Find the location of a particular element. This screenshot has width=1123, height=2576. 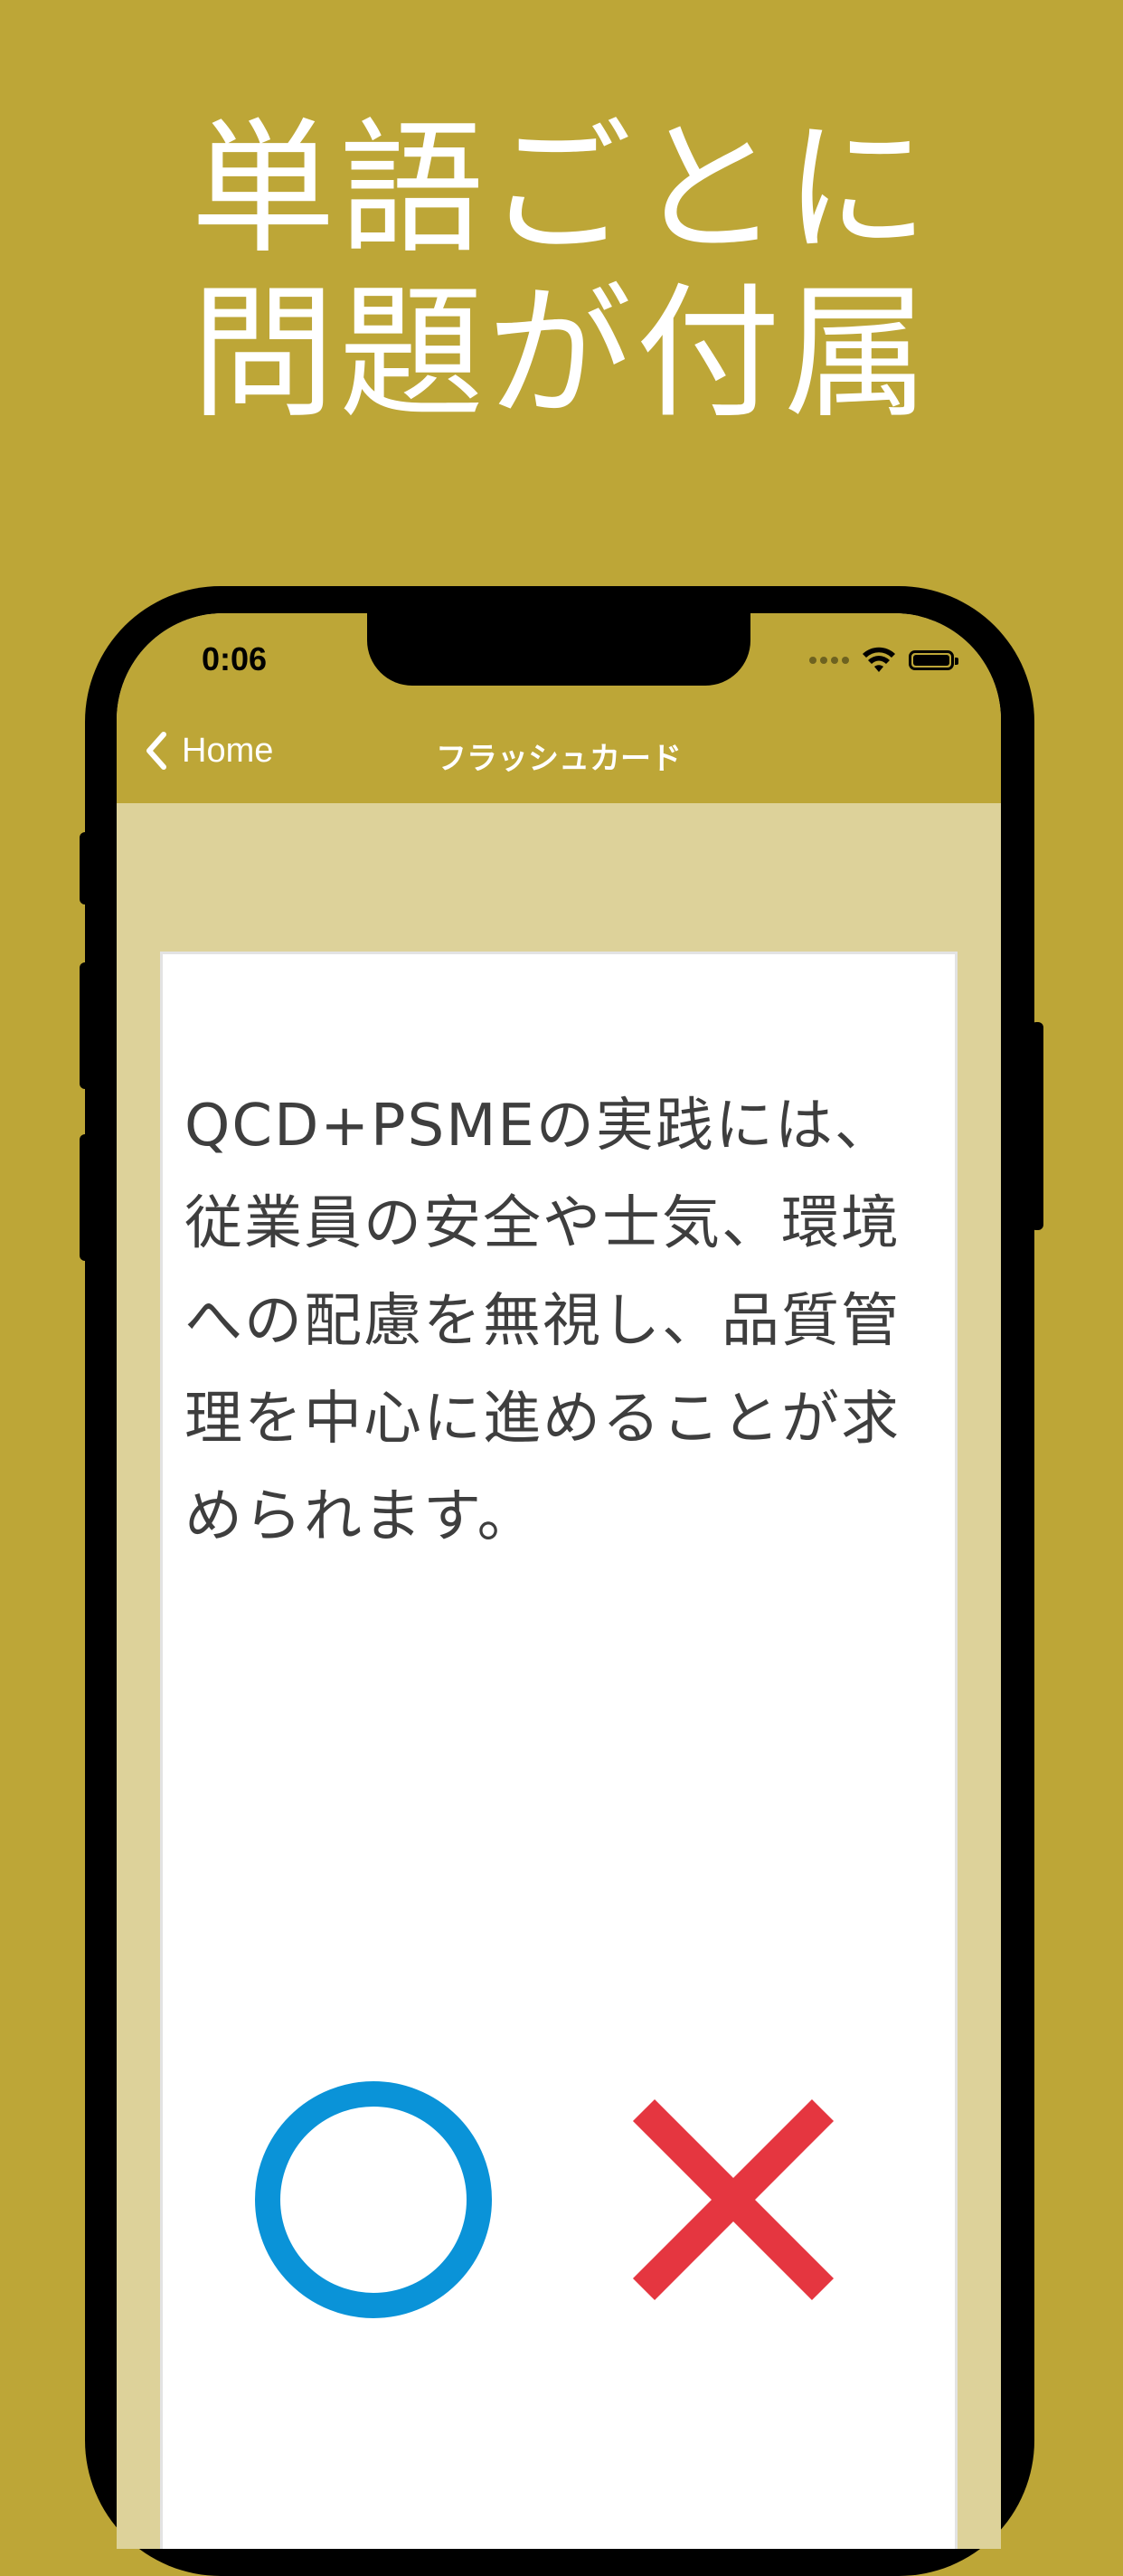

status-icons is located at coordinates (883, 661).